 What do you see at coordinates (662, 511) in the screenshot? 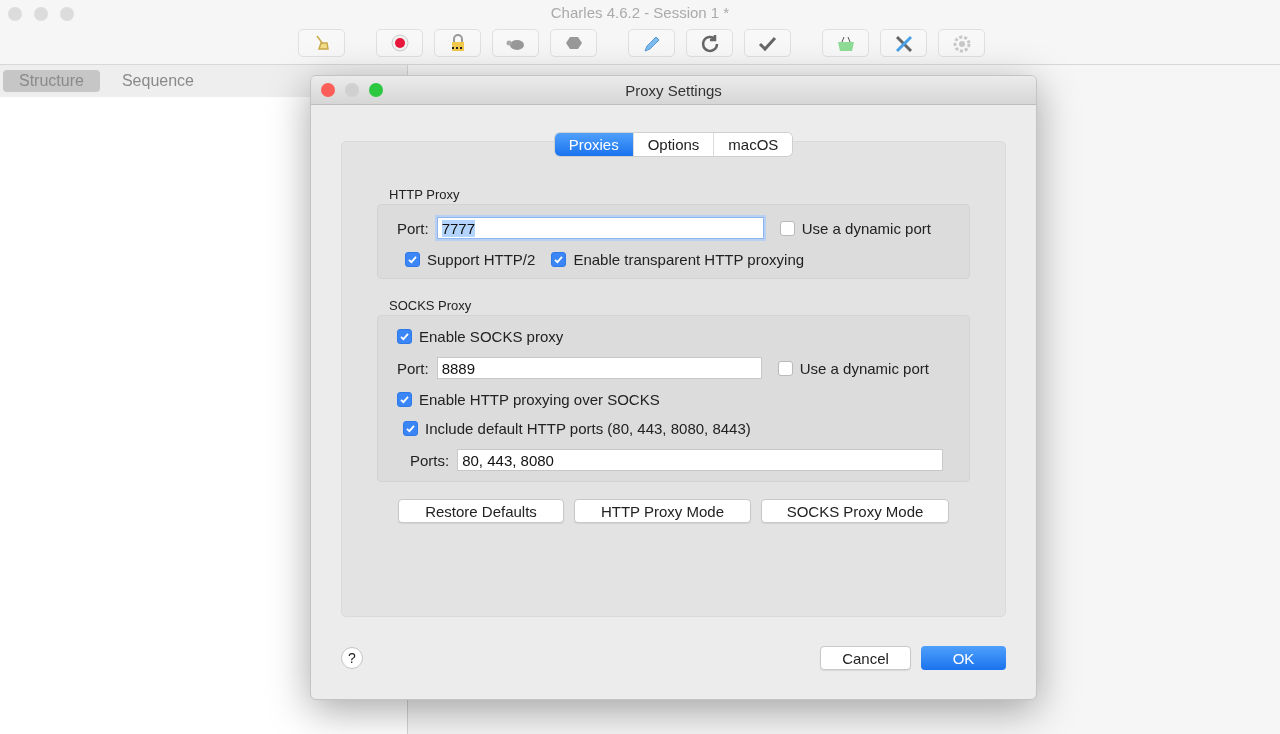
I see `mode-button: HTTP Proxy Mode` at bounding box center [662, 511].